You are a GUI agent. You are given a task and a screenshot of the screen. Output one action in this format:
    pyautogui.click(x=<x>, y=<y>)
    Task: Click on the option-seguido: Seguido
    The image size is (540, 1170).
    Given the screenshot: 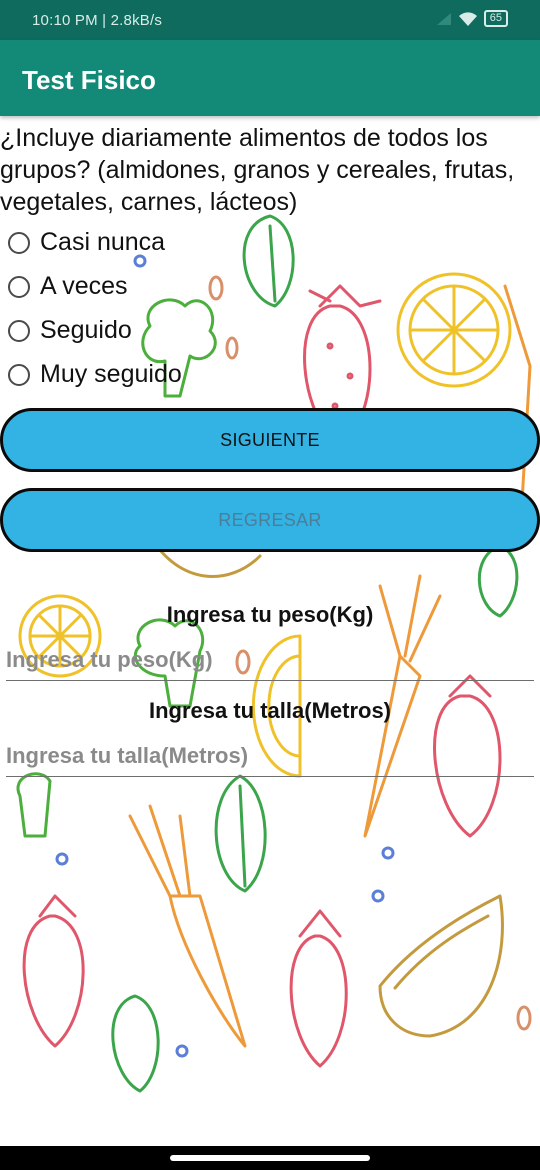 What is the action you would take?
    pyautogui.click(x=70, y=330)
    